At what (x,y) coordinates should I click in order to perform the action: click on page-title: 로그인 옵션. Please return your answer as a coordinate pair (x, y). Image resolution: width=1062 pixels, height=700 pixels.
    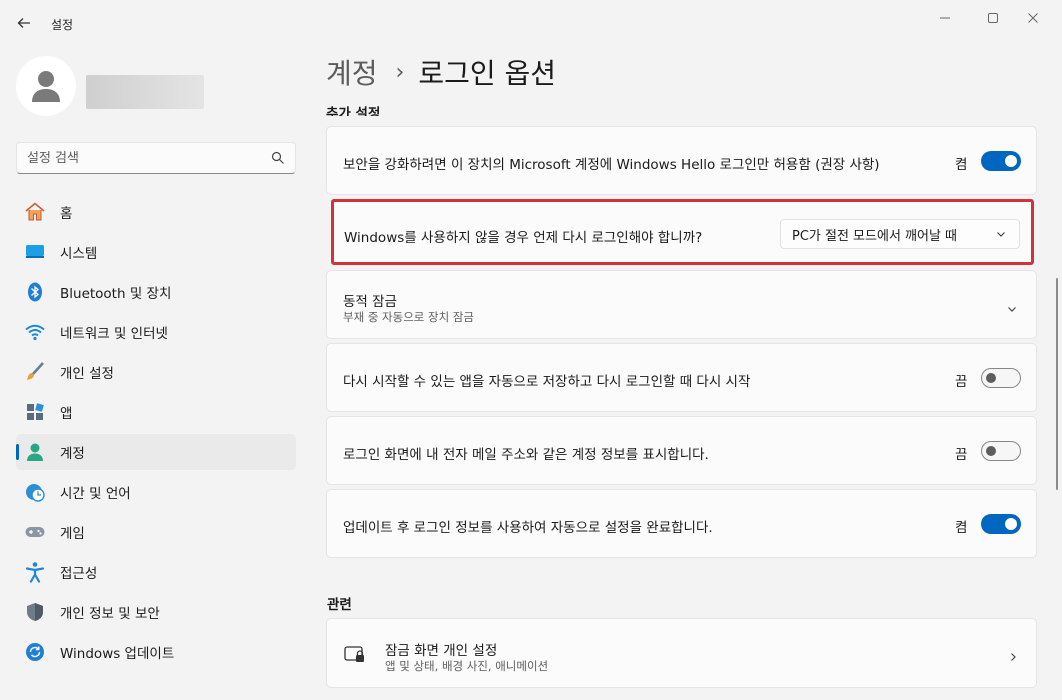
    Looking at the image, I should click on (487, 73).